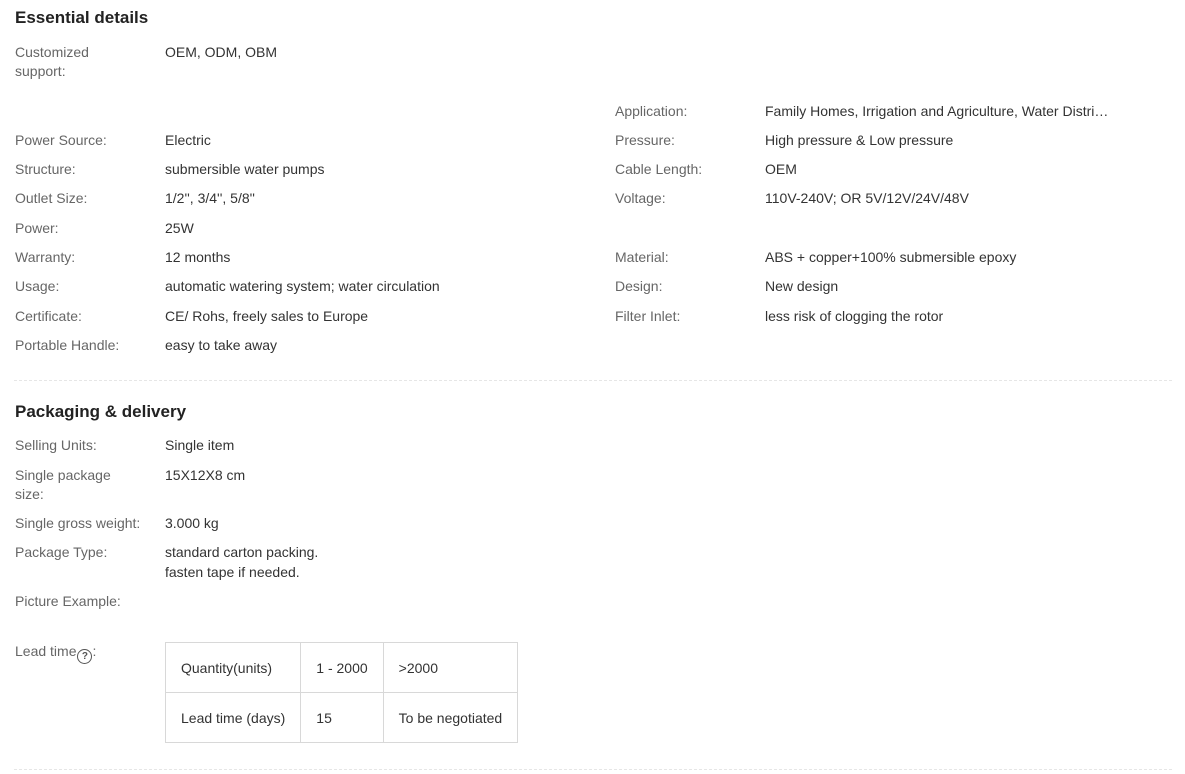  Describe the element at coordinates (48, 316) in the screenshot. I see `certificate-label: Certificate:` at that location.